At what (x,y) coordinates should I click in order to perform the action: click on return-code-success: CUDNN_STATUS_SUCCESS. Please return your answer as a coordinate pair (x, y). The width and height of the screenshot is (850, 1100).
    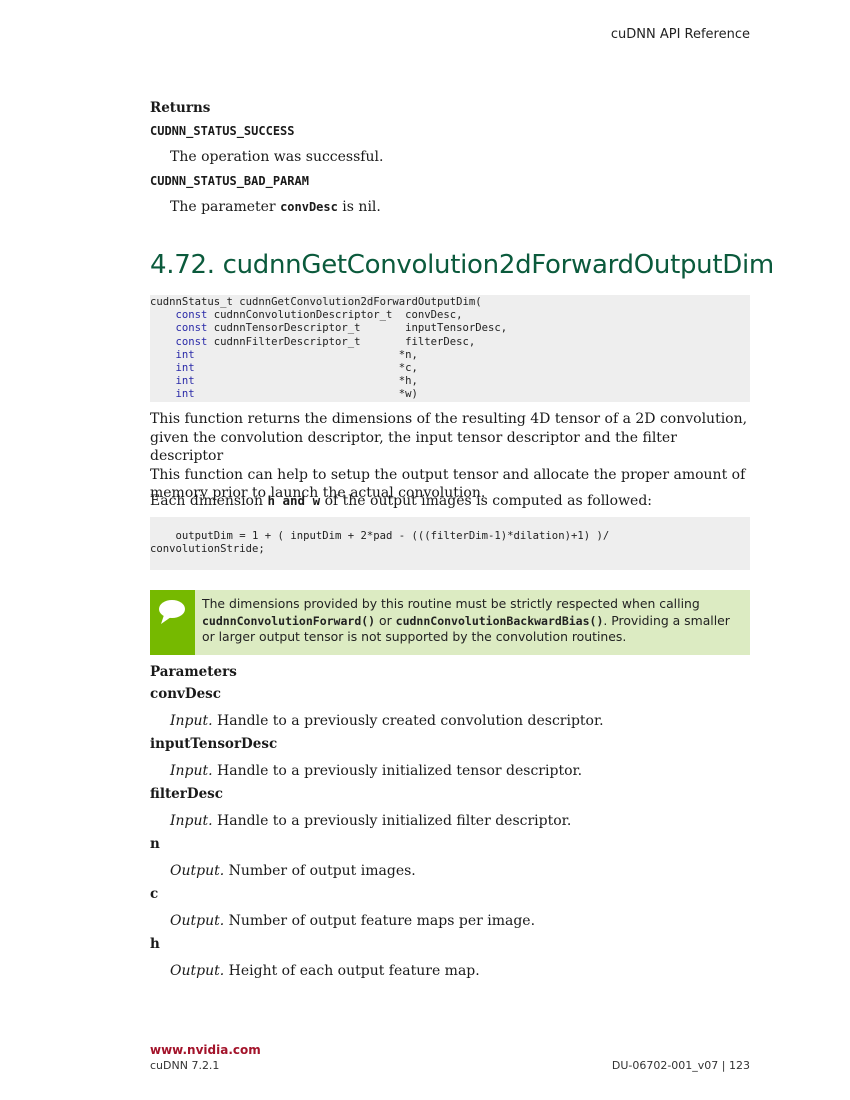
    Looking at the image, I should click on (222, 131).